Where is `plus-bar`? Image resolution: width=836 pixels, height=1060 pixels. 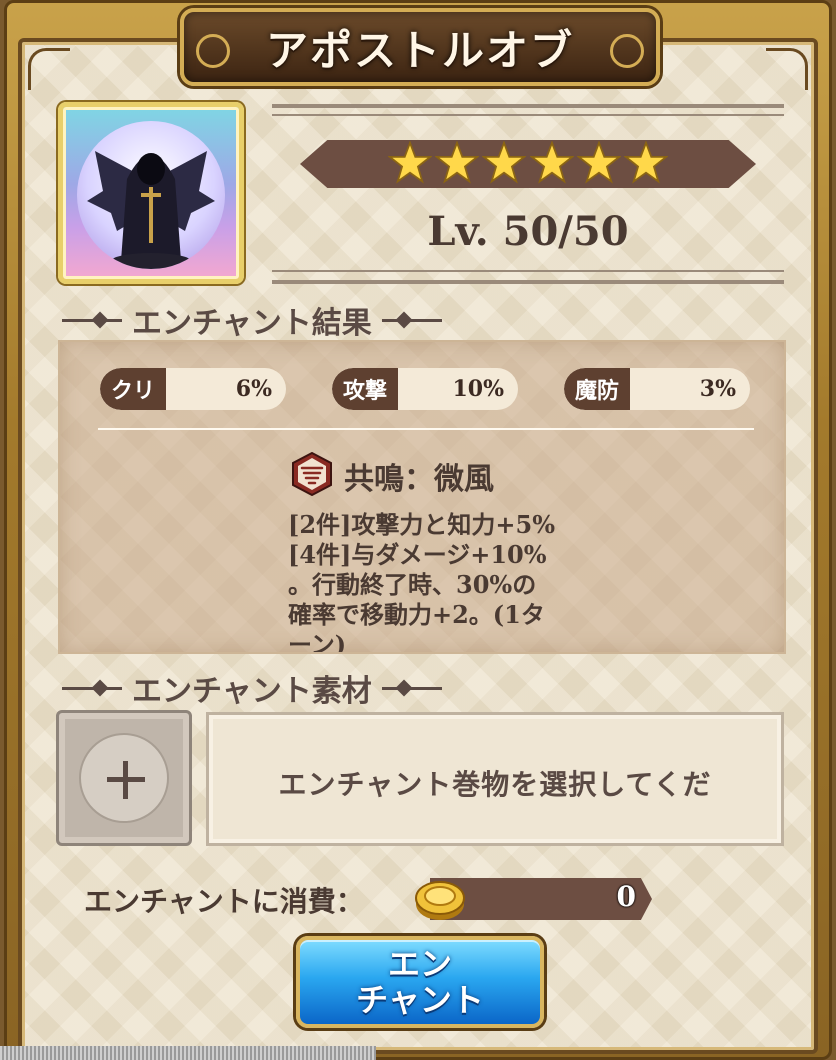
plus-bar is located at coordinates (125, 780).